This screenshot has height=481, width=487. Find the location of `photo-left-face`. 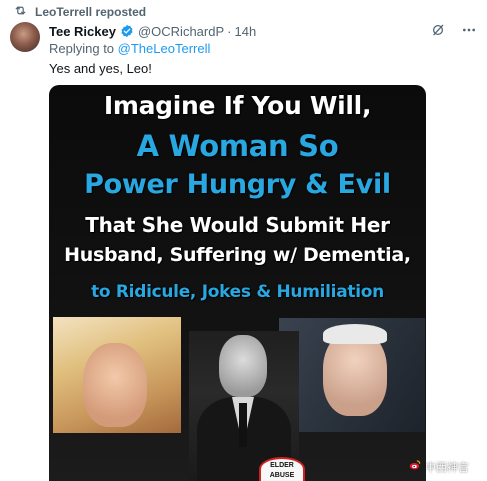

photo-left-face is located at coordinates (115, 385).